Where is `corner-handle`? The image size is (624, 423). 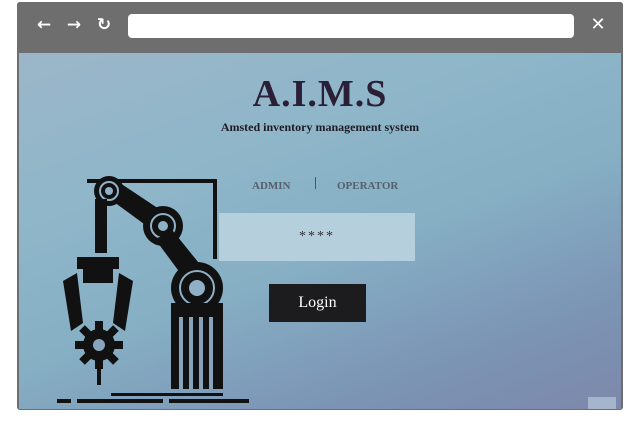 corner-handle is located at coordinates (602, 403).